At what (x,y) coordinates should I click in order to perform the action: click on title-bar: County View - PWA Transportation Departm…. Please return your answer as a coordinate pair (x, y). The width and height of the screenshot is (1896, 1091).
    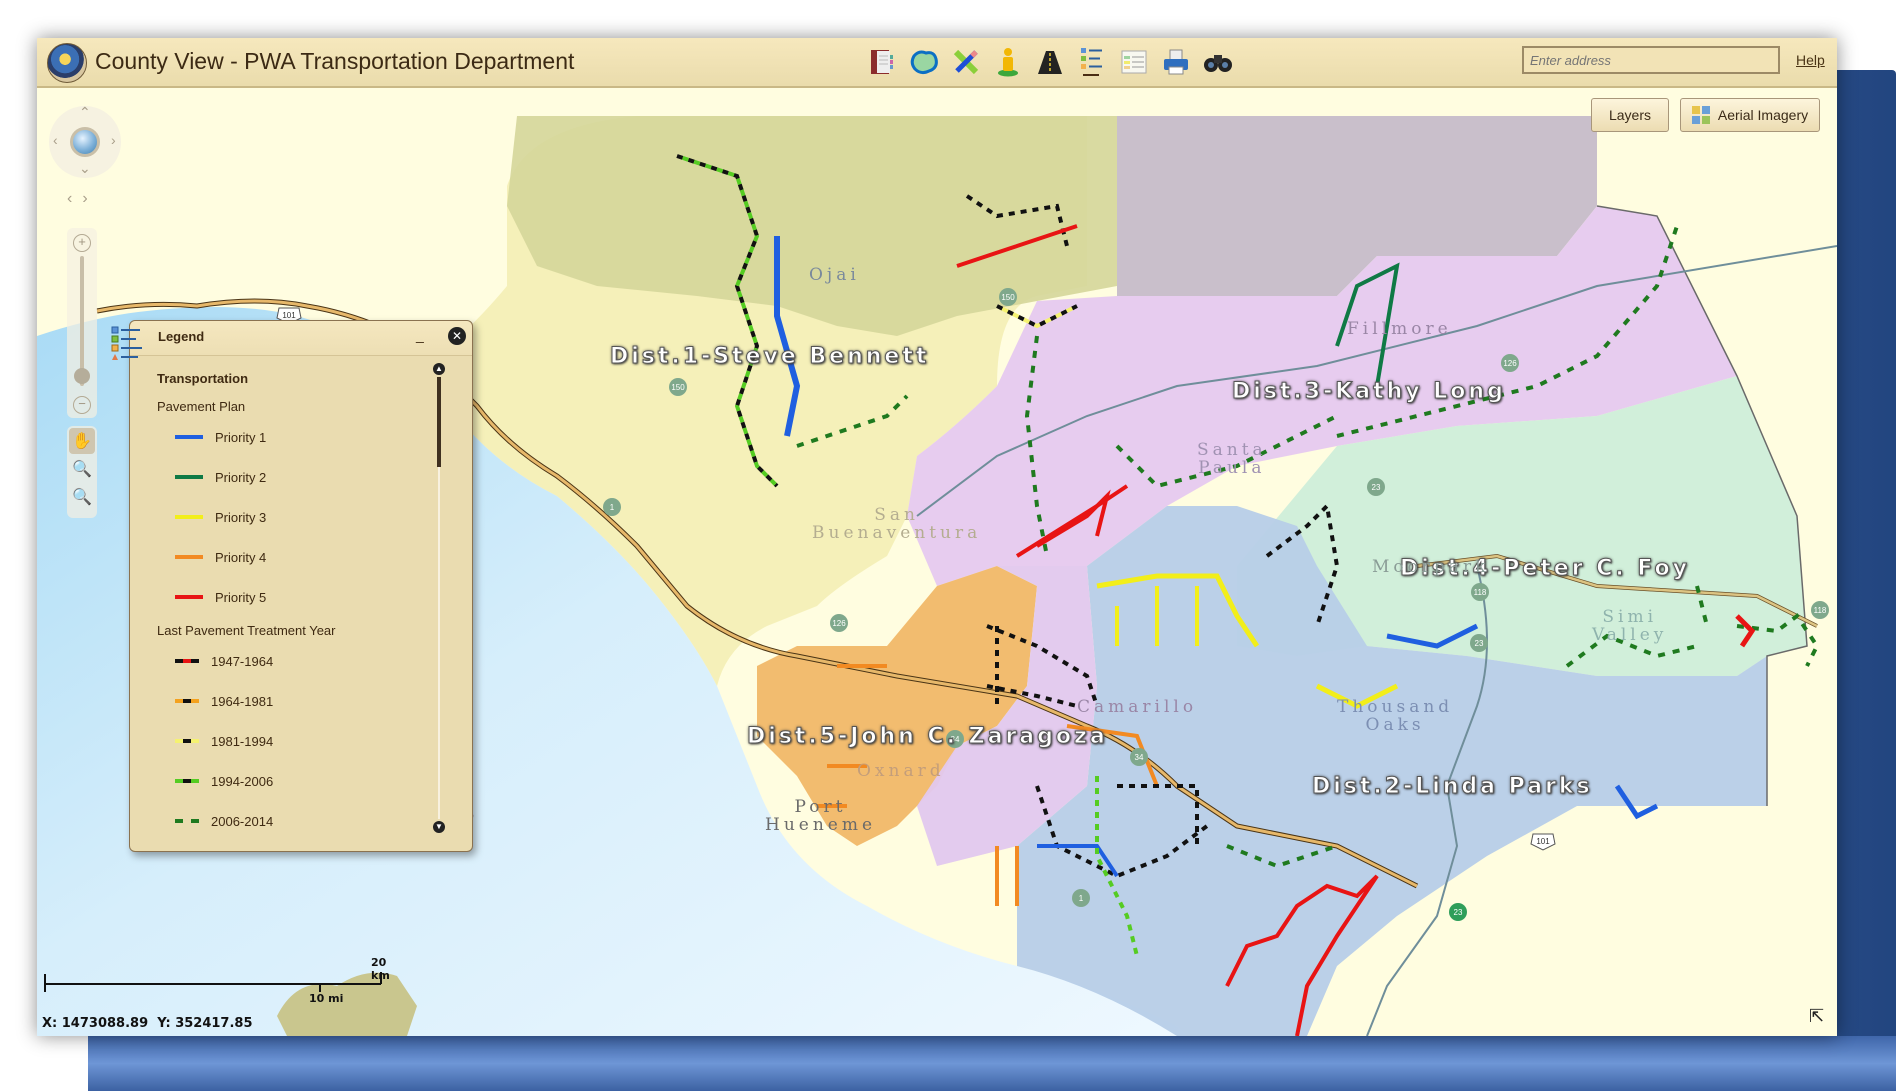
    Looking at the image, I should click on (937, 63).